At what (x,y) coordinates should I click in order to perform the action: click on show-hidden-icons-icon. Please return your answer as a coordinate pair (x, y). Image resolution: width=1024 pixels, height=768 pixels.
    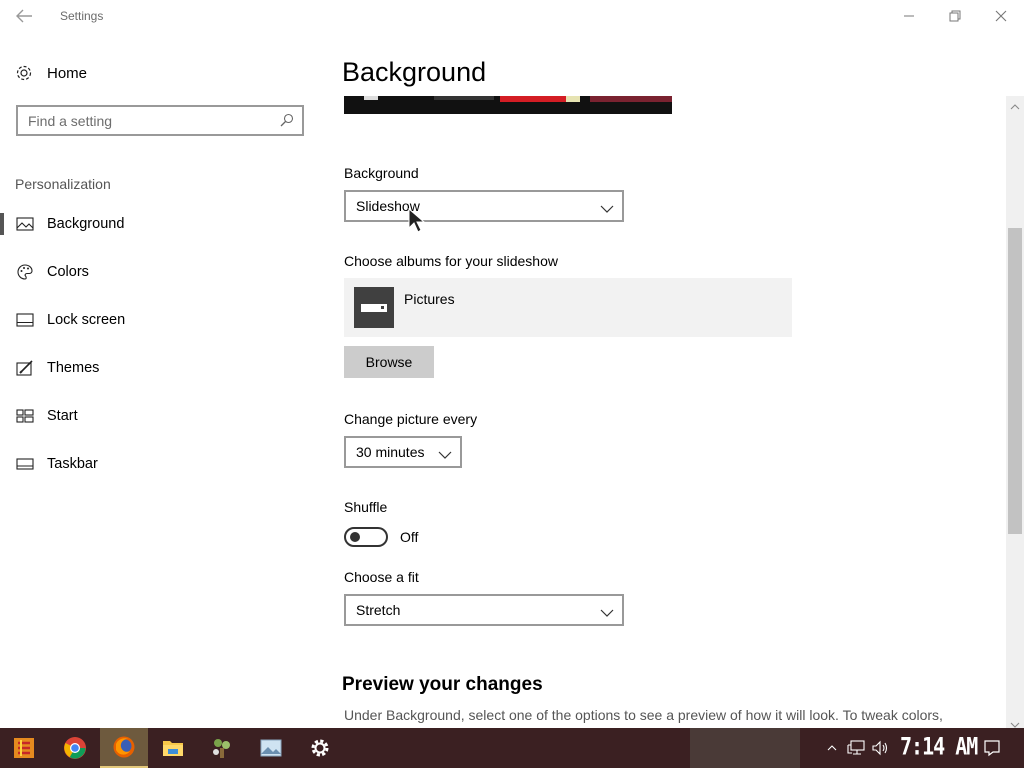
    Looking at the image, I should click on (832, 748).